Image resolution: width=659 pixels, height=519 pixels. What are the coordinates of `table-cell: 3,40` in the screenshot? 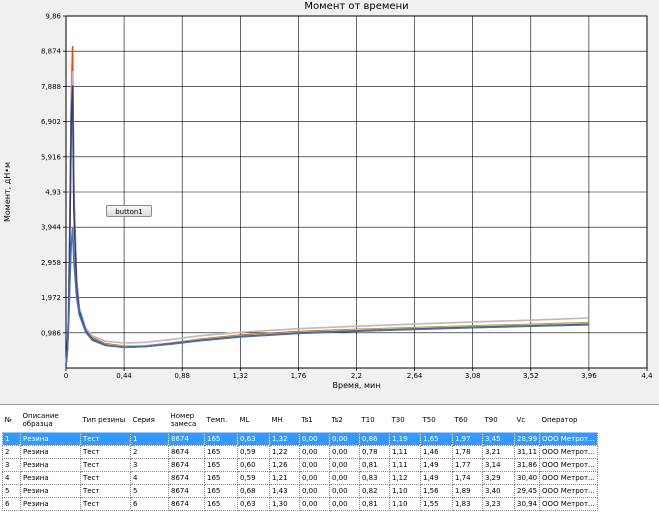 It's located at (498, 491).